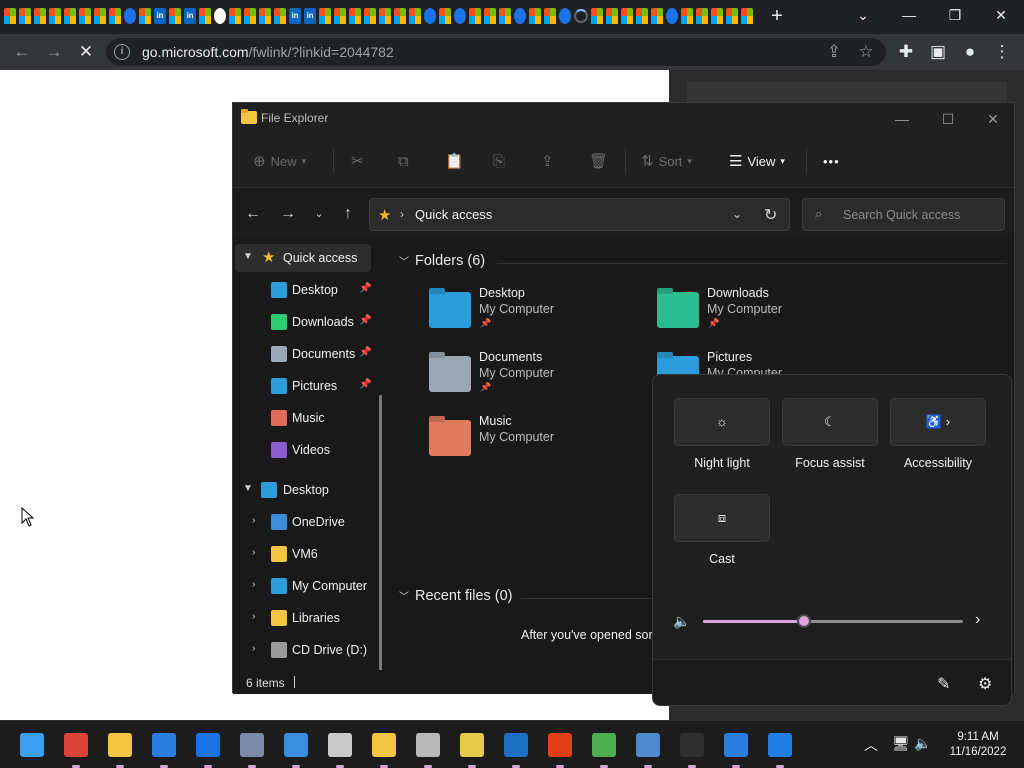  I want to click on restore-button: ❐, so click(955, 15).